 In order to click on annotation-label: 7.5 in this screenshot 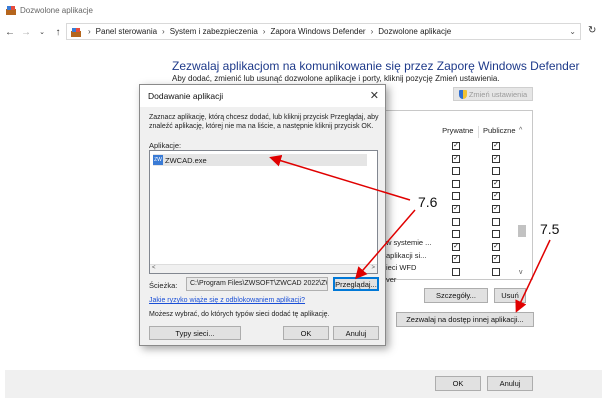, I will do `click(550, 229)`.